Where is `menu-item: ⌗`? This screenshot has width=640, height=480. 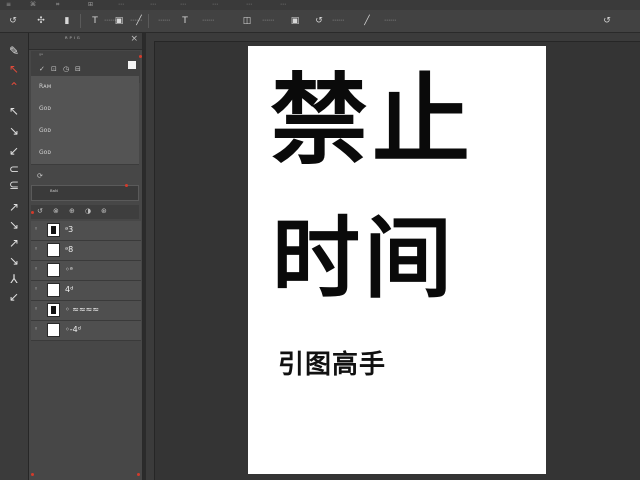 menu-item: ⌗ is located at coordinates (57, 5).